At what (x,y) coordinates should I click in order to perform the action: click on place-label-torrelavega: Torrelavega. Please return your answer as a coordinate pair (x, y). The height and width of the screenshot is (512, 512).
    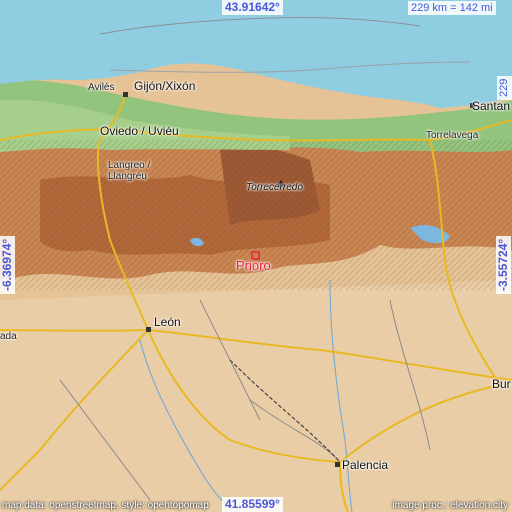
    Looking at the image, I should click on (452, 135).